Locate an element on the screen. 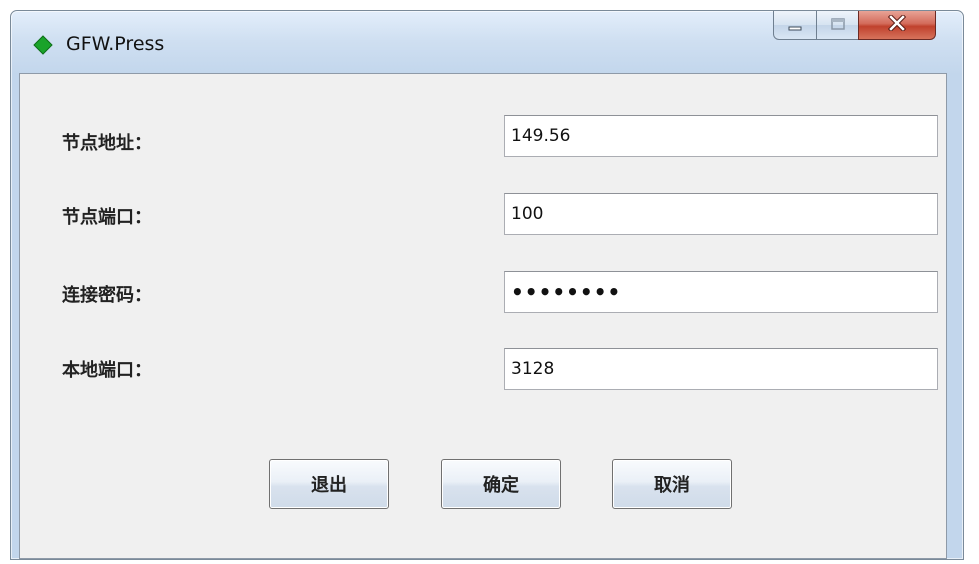 Image resolution: width=979 pixels, height=564 pixels. title-bar: GFW.Press is located at coordinates (487, 42).